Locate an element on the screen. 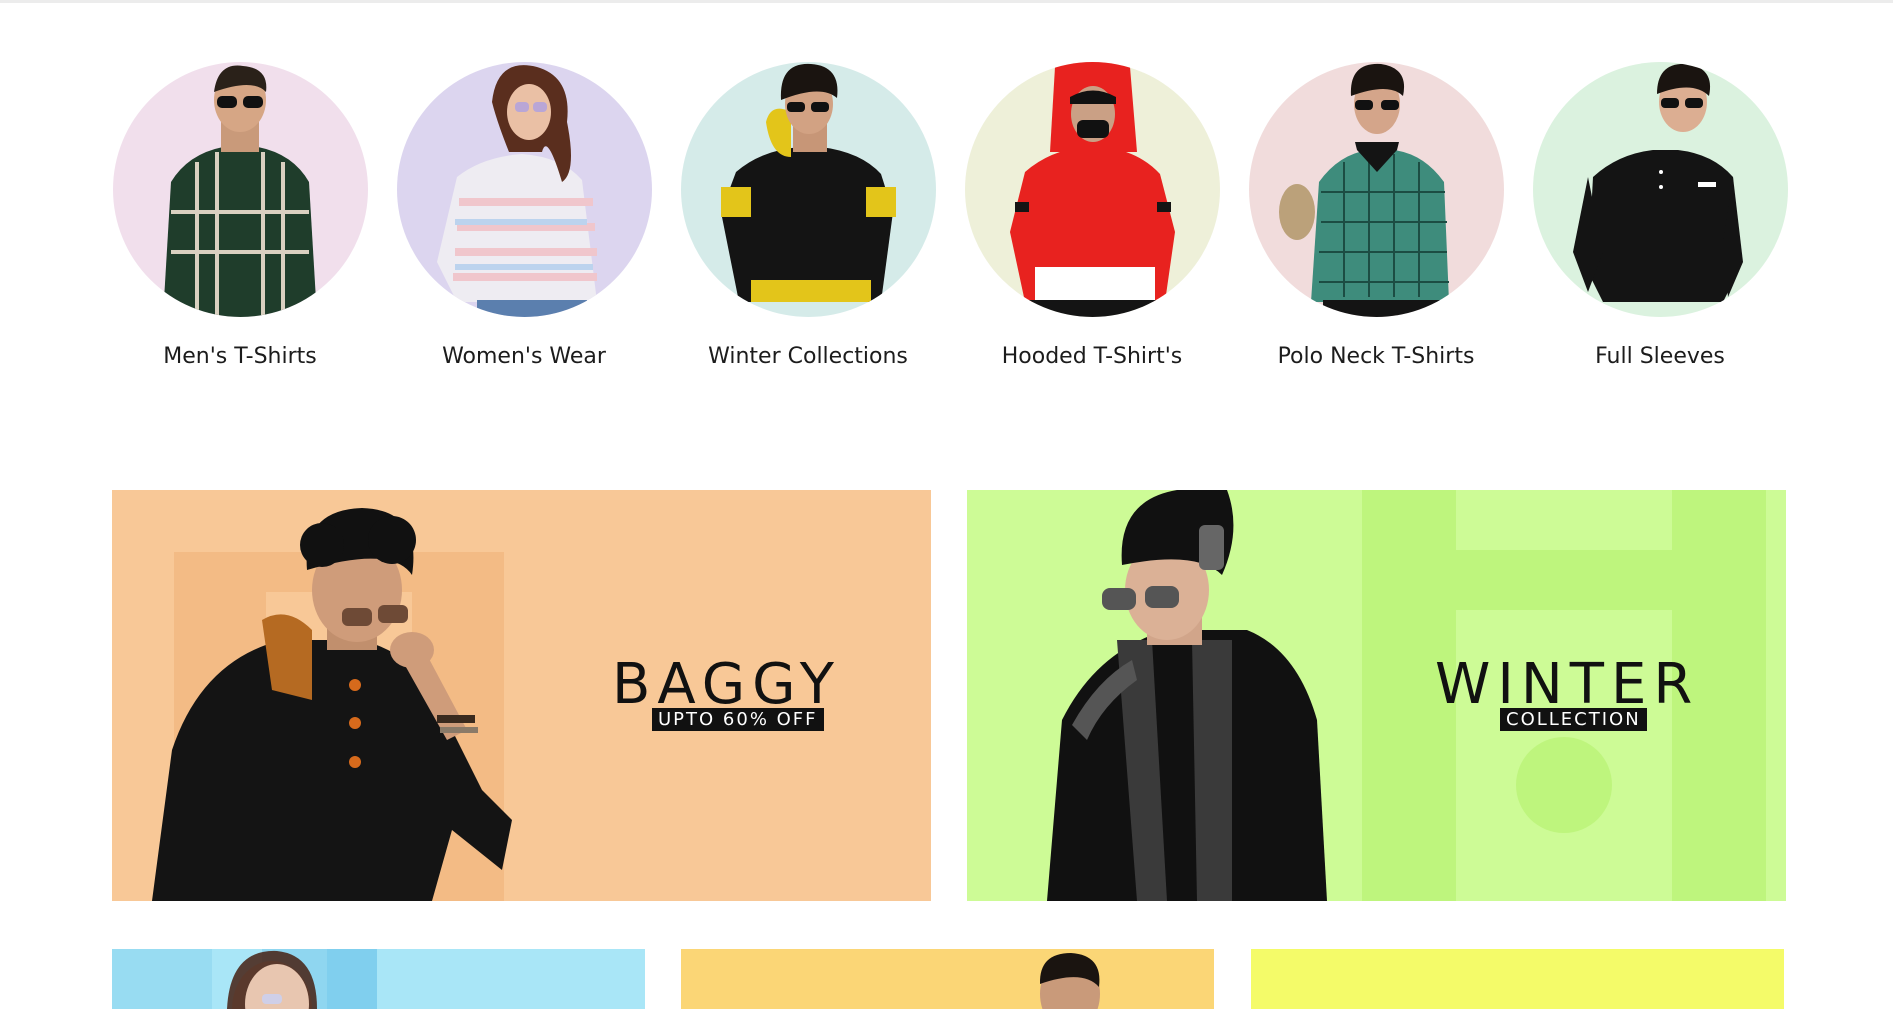  bottom-banner-2-image is located at coordinates (1069, 981).